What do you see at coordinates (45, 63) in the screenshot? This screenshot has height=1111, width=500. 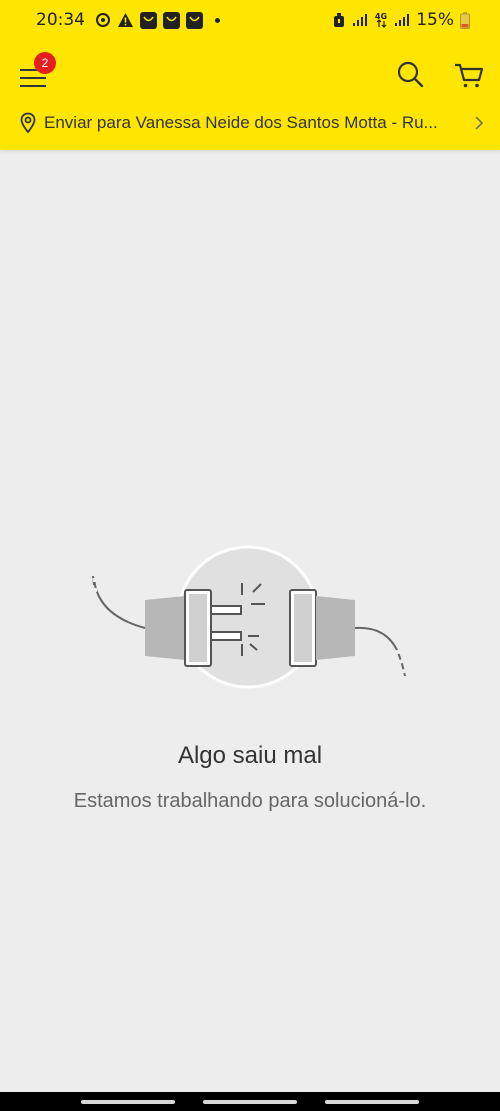 I see `notification-badge: 2` at bounding box center [45, 63].